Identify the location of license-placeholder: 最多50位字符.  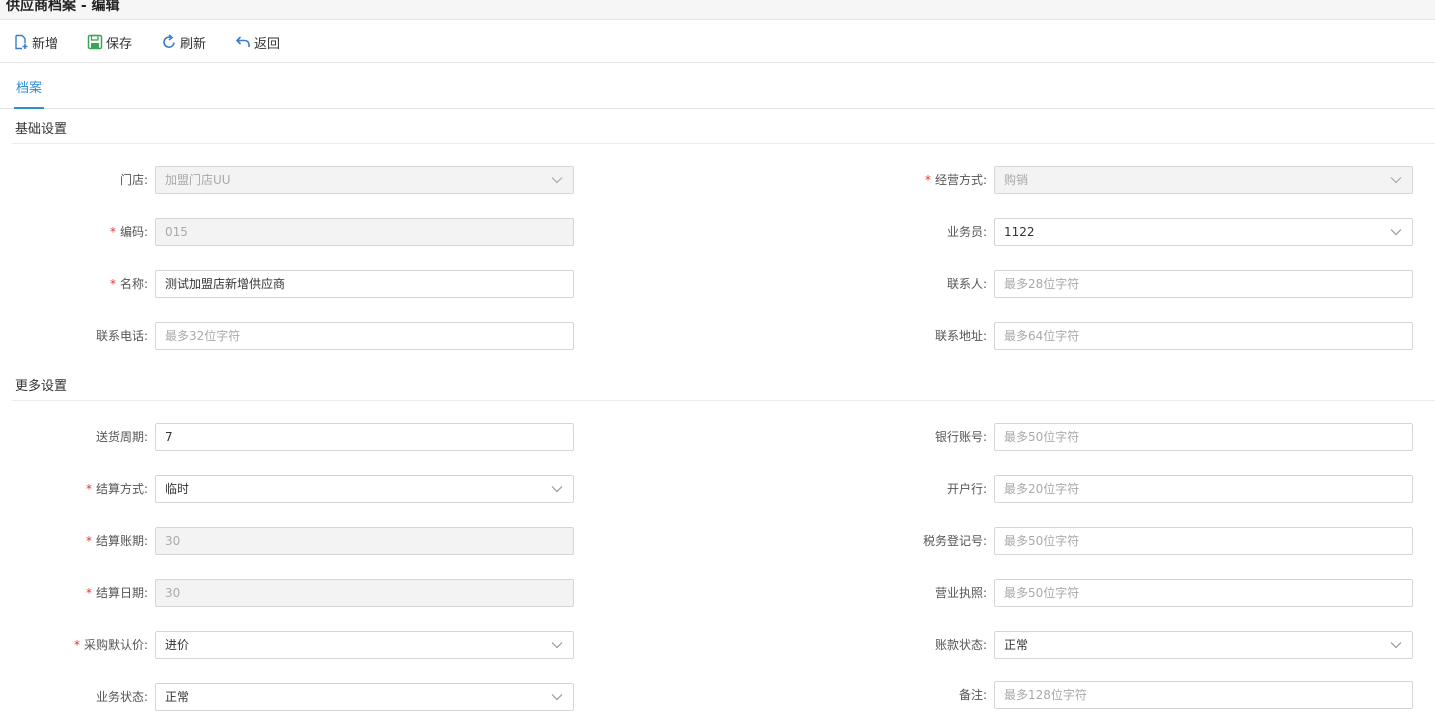
(1042, 593).